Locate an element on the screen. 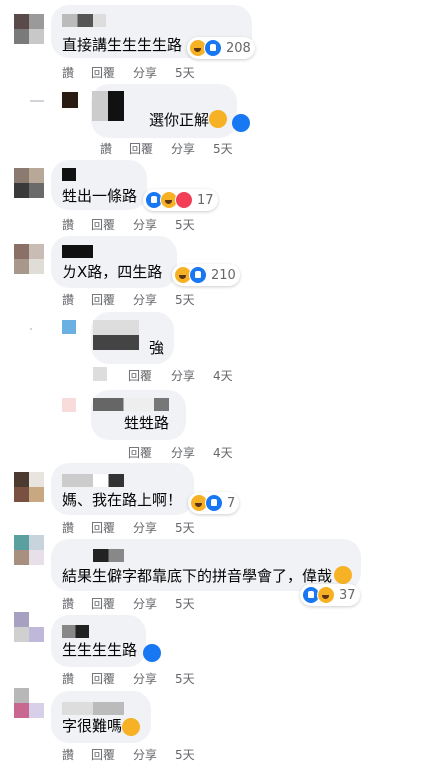  comment-text: ㄌX路，四生路 is located at coordinates (112, 272).